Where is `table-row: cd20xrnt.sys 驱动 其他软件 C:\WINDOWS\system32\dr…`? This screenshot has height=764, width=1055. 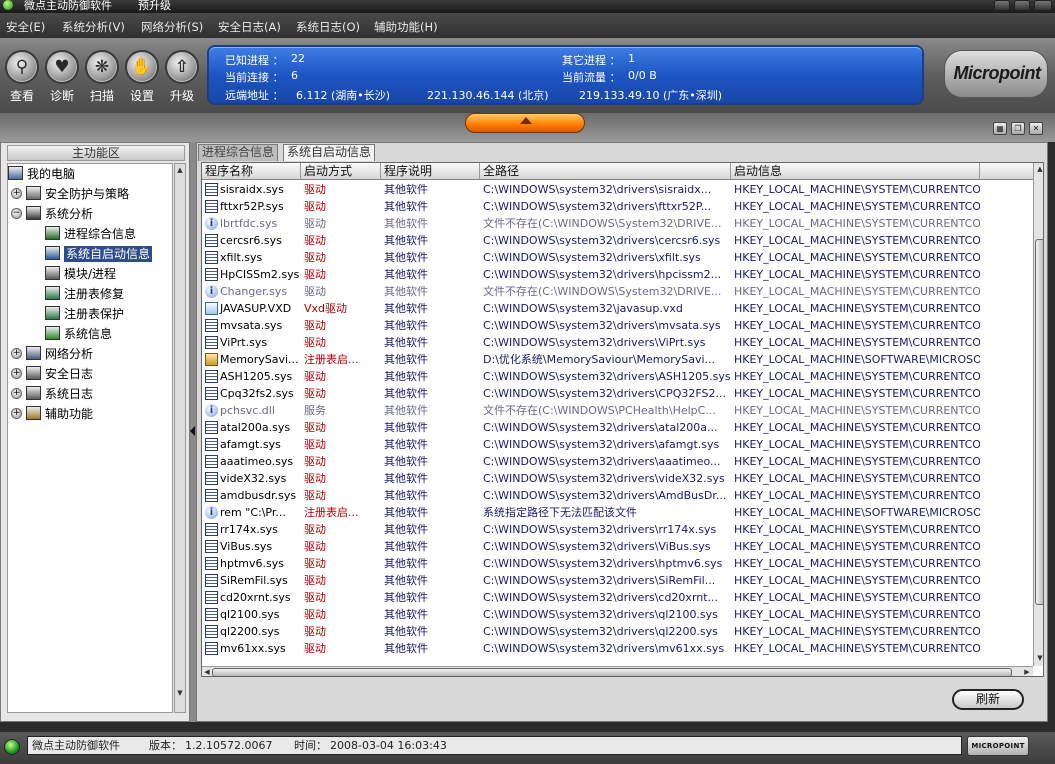
table-row: cd20xrnt.sys 驱动 其他软件 C:\WINDOWS\system32\dr… is located at coordinates (617, 597).